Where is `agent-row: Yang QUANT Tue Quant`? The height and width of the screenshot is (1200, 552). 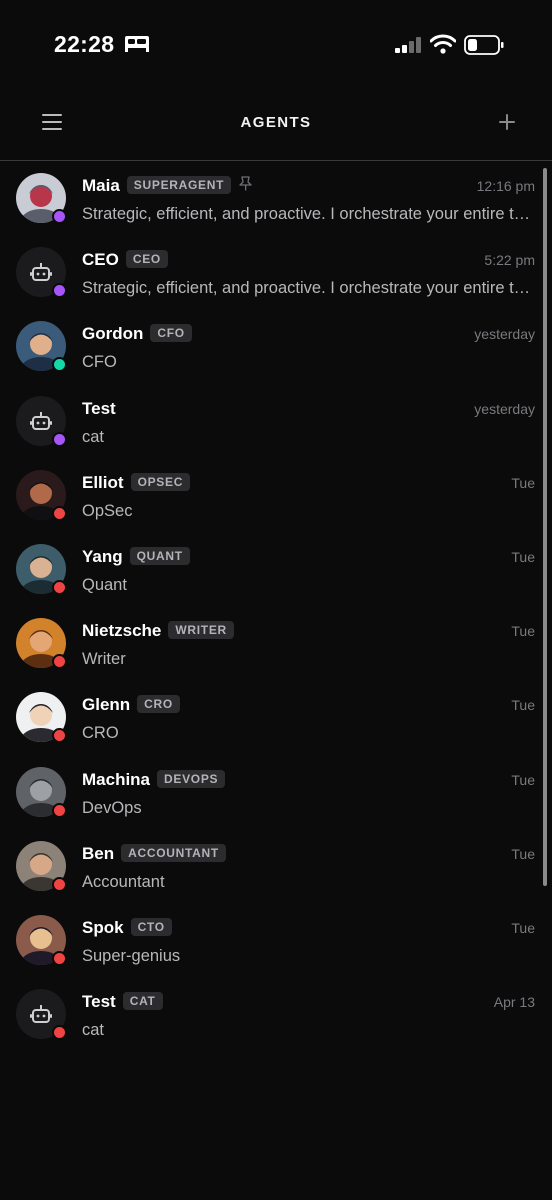
agent-row: Yang QUANT Tue Quant is located at coordinates (276, 569).